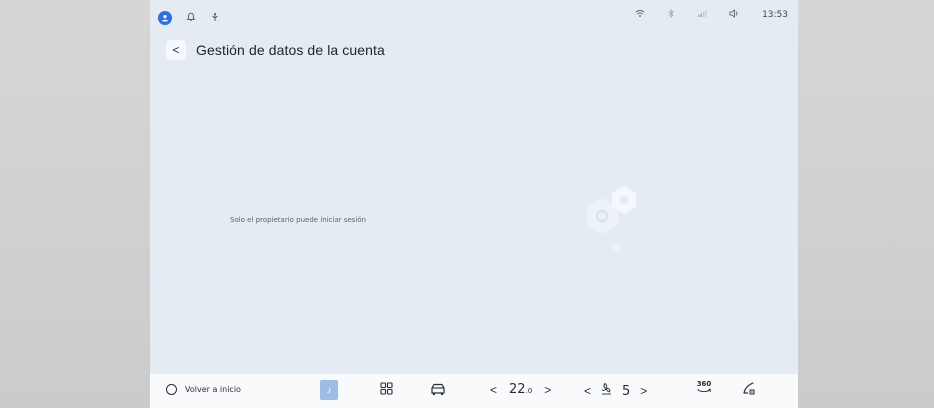 The height and width of the screenshot is (408, 934). I want to click on temp-increase-button: >, so click(547, 390).